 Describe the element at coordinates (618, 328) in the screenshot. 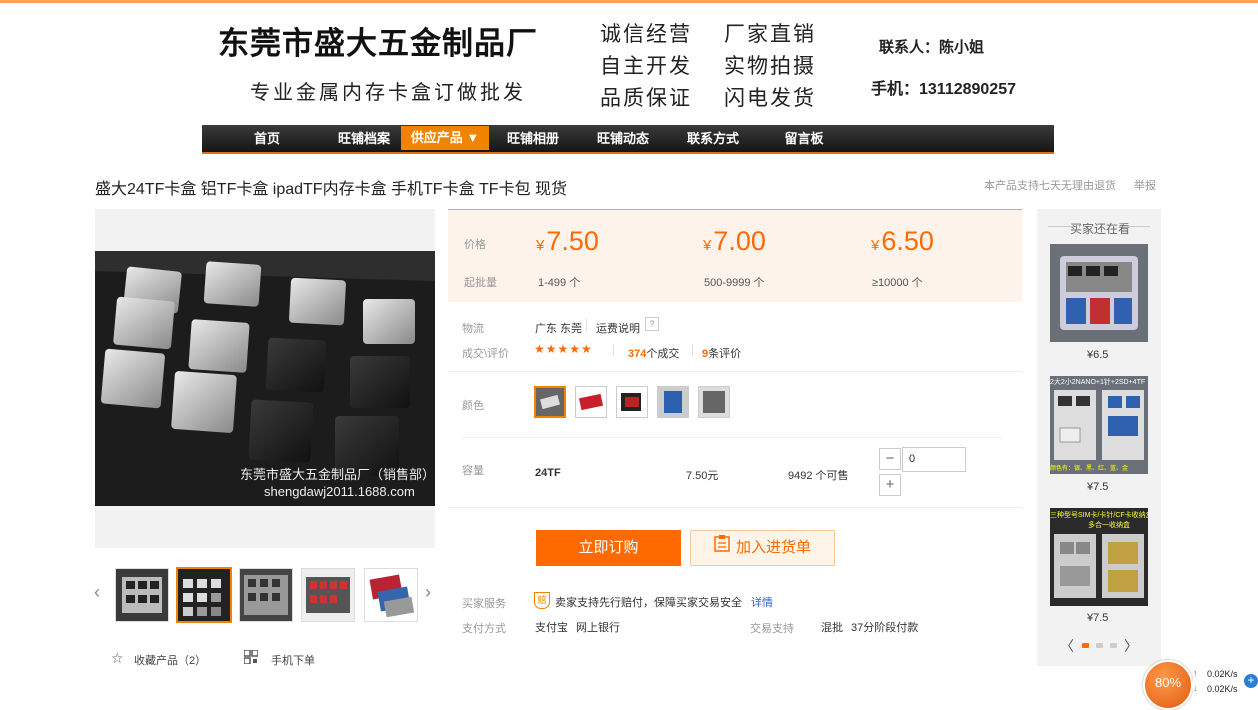

I see `shipping-fee-link: 运费说明` at that location.